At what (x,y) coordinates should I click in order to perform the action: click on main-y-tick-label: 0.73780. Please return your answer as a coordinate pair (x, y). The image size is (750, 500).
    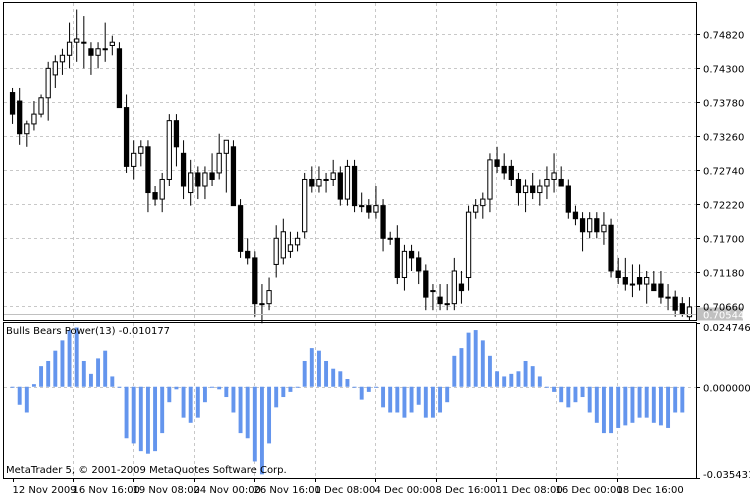
    Looking at the image, I should click on (723, 104).